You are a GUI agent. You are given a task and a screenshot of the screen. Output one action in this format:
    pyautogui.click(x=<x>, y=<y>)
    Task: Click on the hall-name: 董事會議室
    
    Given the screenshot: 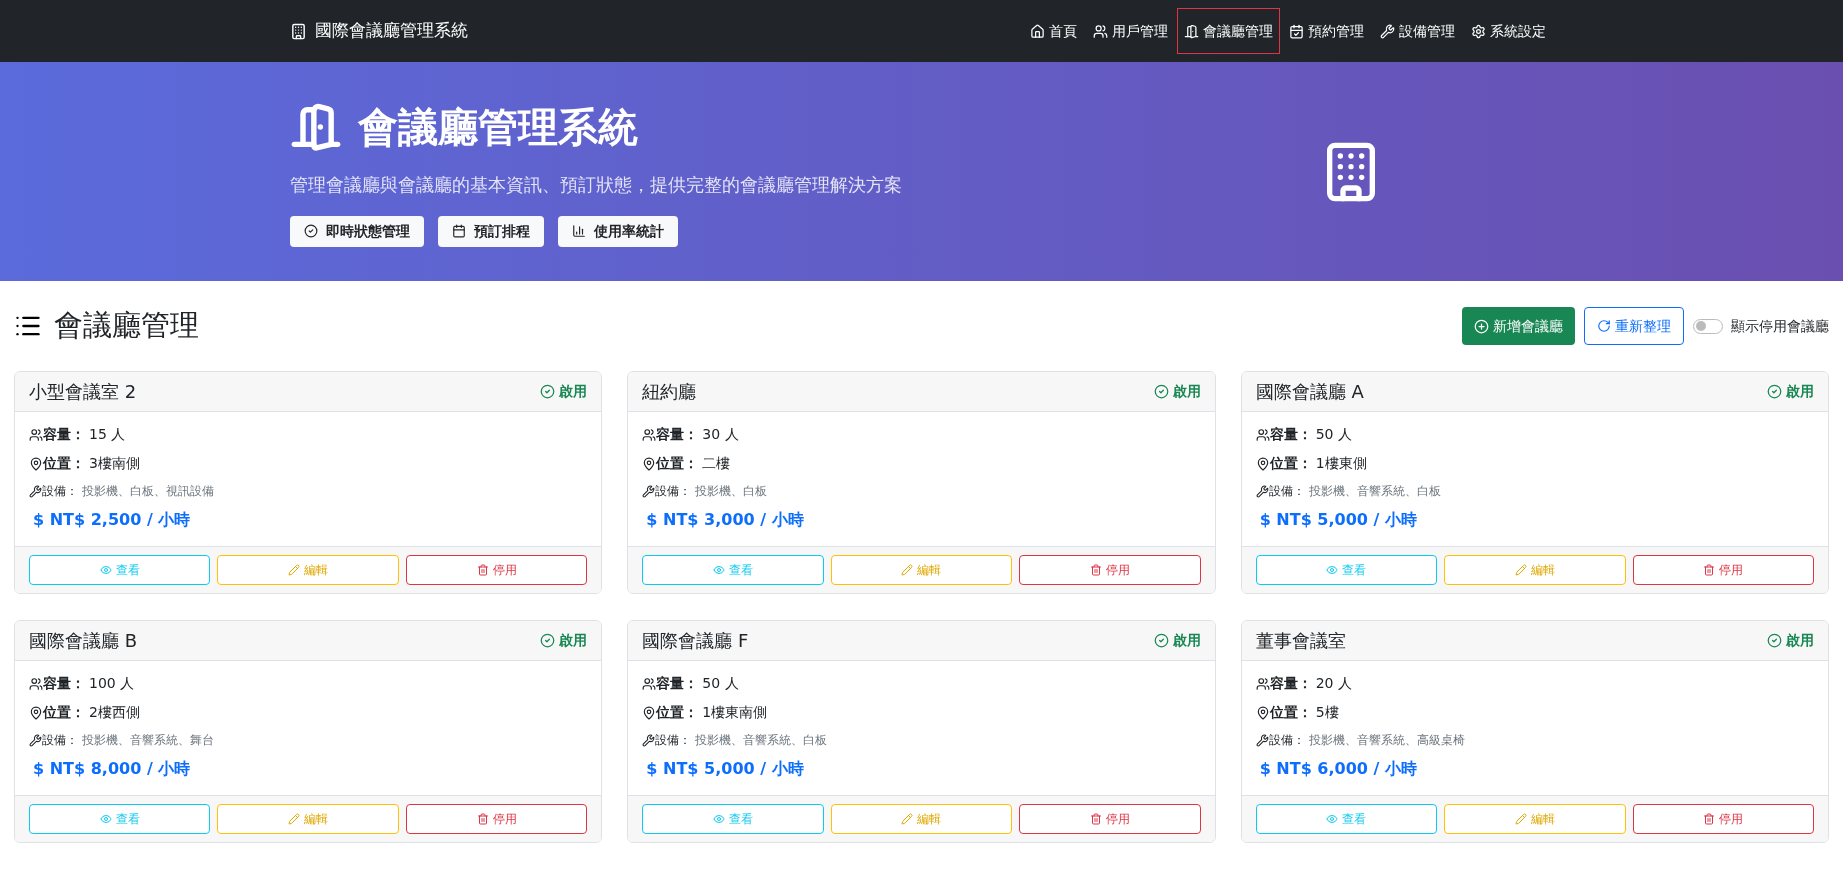 What is the action you would take?
    pyautogui.click(x=1300, y=641)
    